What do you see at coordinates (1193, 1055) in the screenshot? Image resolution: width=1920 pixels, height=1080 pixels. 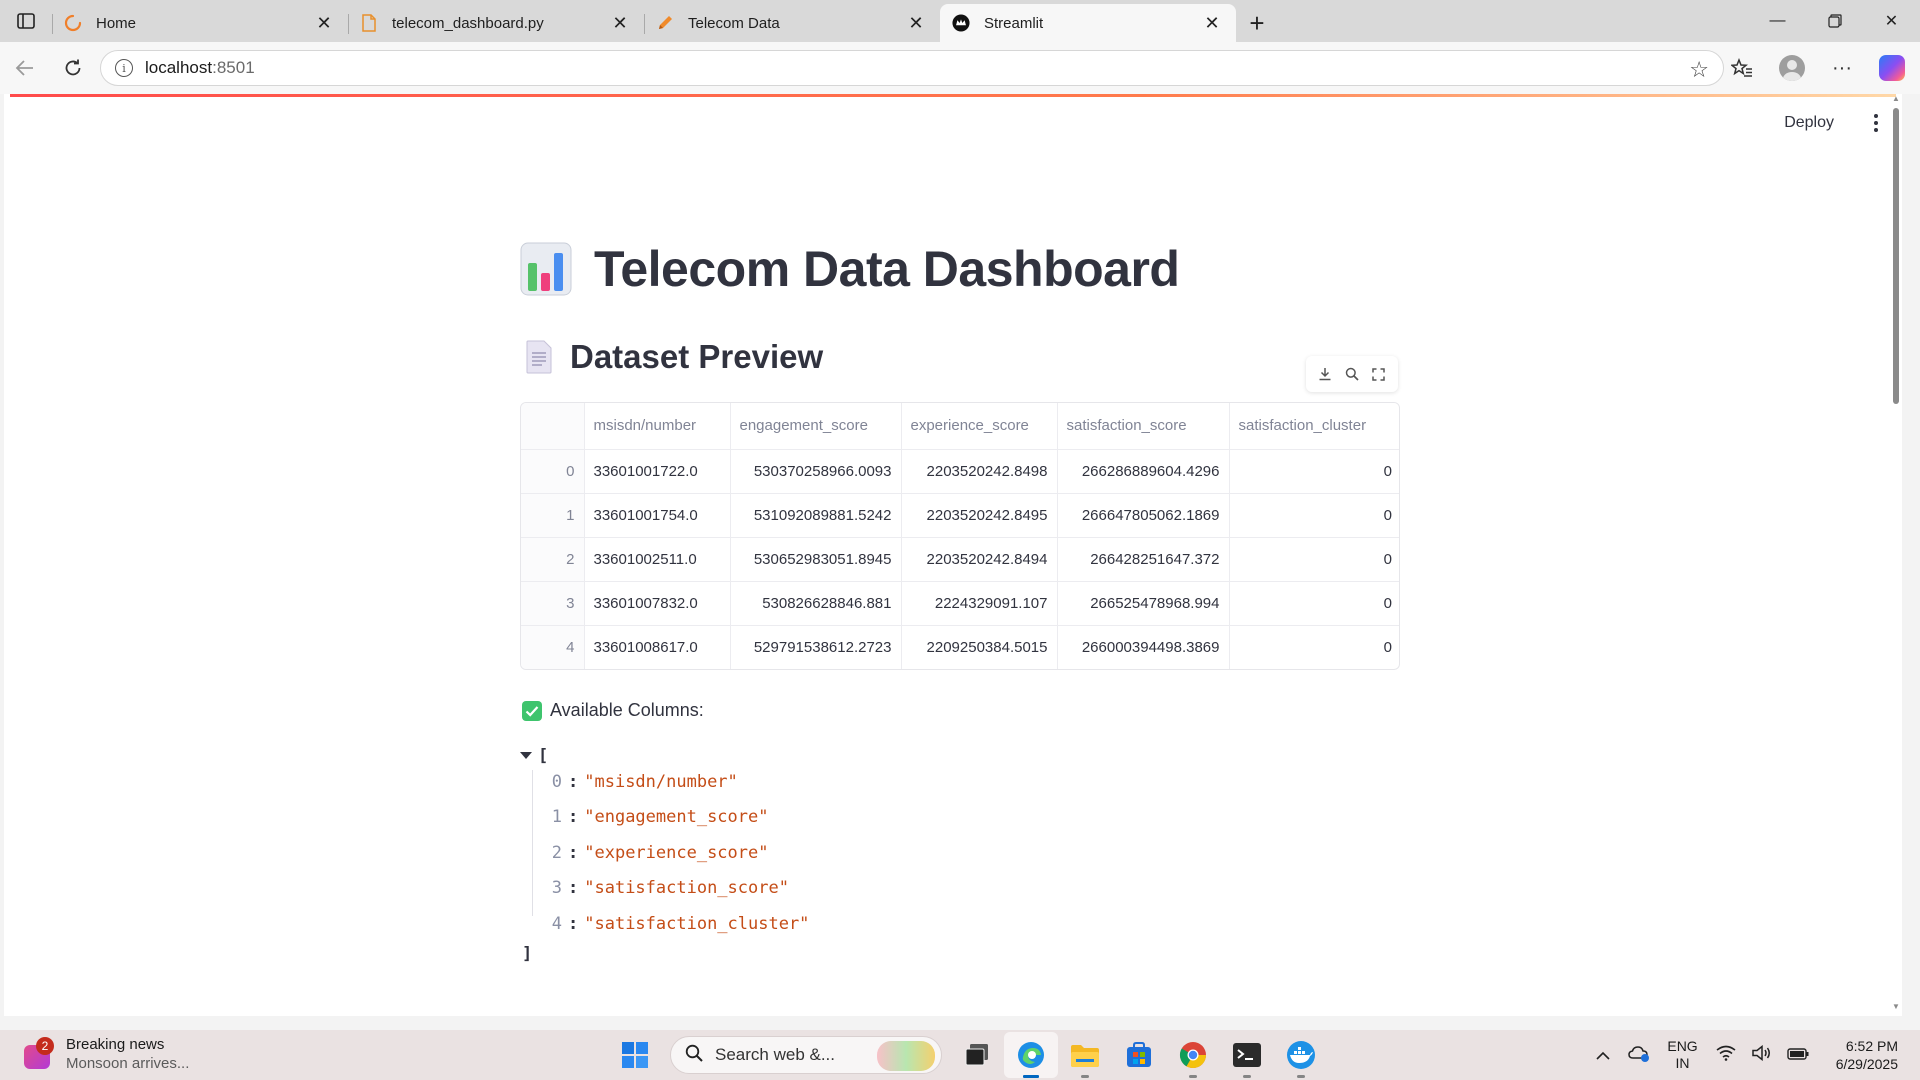 I see `taskbar-chrome` at bounding box center [1193, 1055].